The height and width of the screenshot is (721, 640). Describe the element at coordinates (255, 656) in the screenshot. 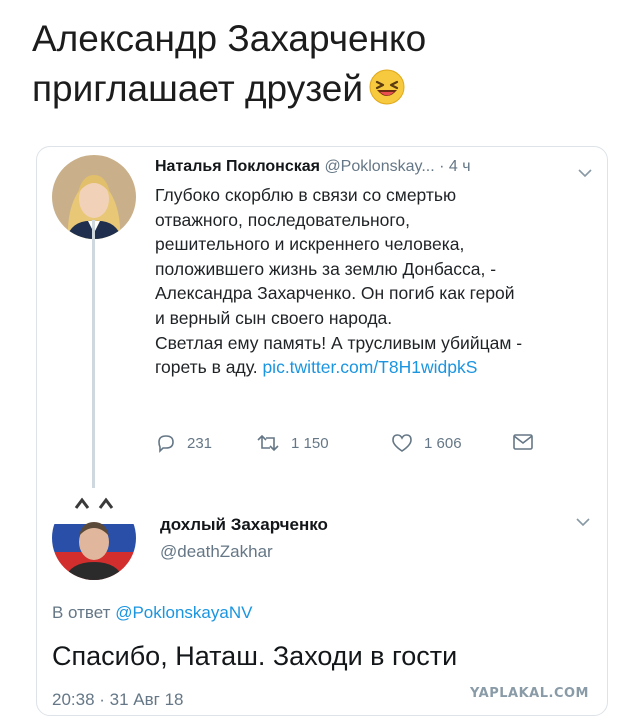

I see `tweet2-text: Спасибо, Наташ. Заходи в гости` at that location.